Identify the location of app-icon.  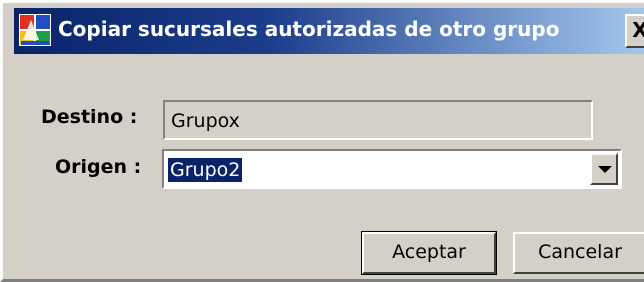
(35, 30).